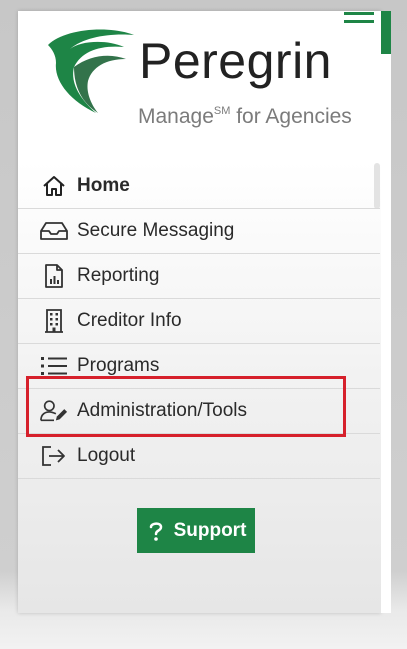  I want to click on support-button: Support, so click(196, 530).